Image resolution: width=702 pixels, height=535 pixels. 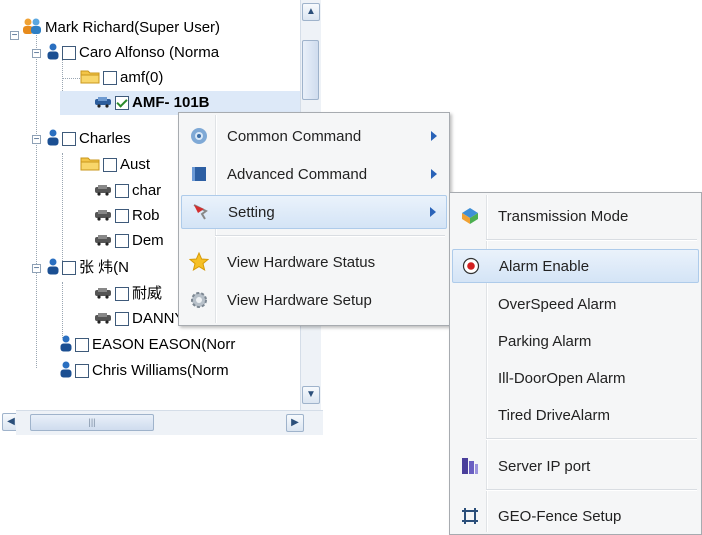 I want to click on tree-node-label: EASON EASON(Norr, so click(x=164, y=344).